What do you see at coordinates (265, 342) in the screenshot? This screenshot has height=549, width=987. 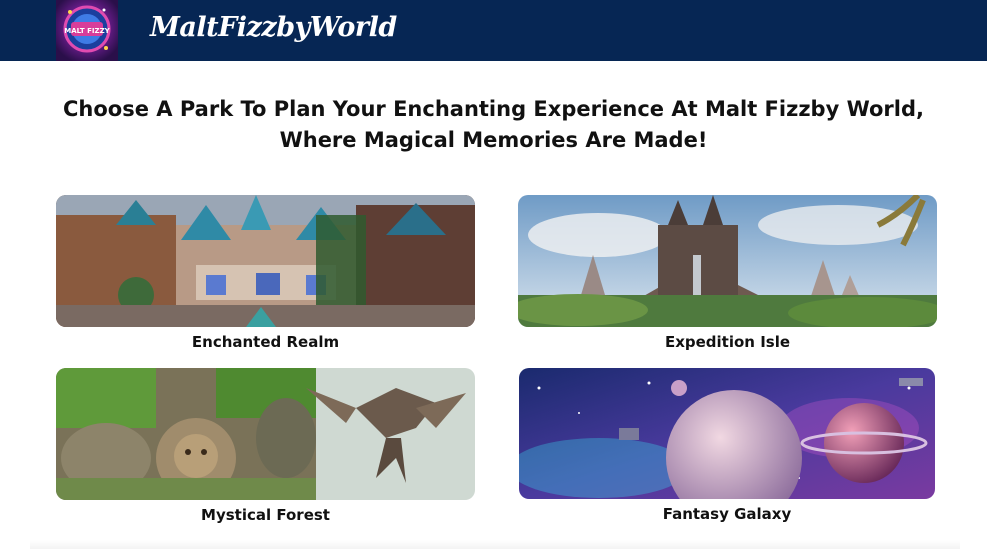 I see `park-name-enchanted-realm: Enchanted Realm` at bounding box center [265, 342].